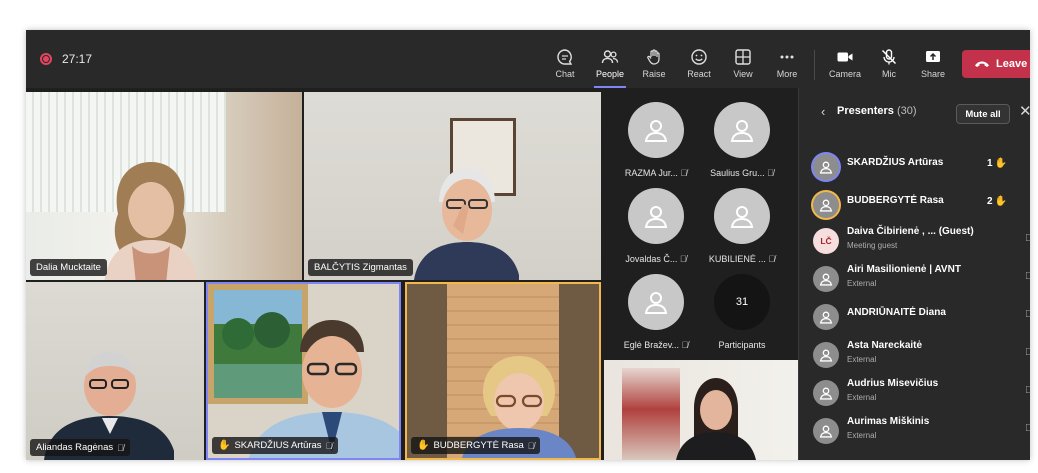 The height and width of the screenshot is (473, 1038). I want to click on mic-muted-icon, so click(889, 57).